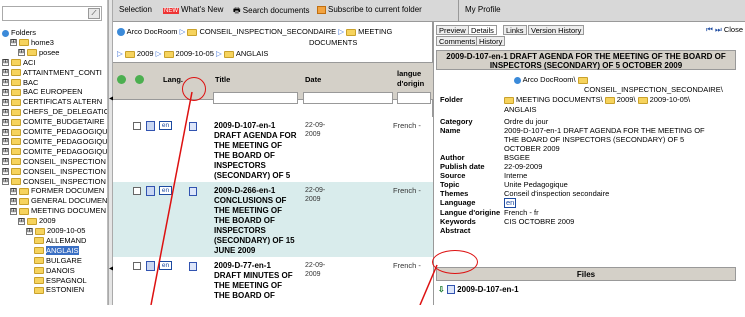 The image size is (745, 317). What do you see at coordinates (267, 31) in the screenshot?
I see `breadcrumb-conseil: CONSEIL_INSPECTION_SECONDAIRE` at bounding box center [267, 31].